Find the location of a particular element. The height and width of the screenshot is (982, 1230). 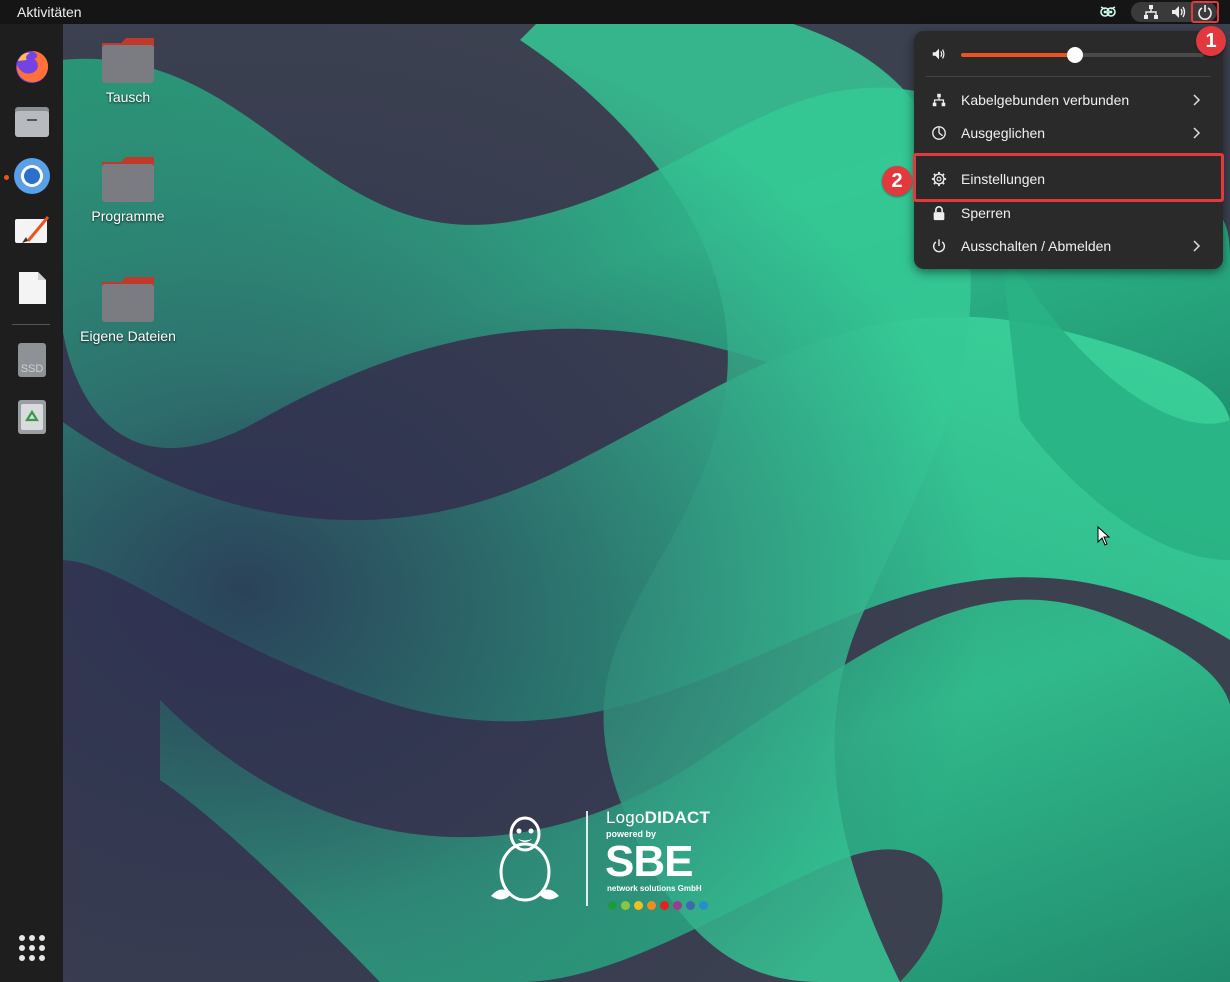

desktop-folder-programme: Programme is located at coordinates (128, 189).